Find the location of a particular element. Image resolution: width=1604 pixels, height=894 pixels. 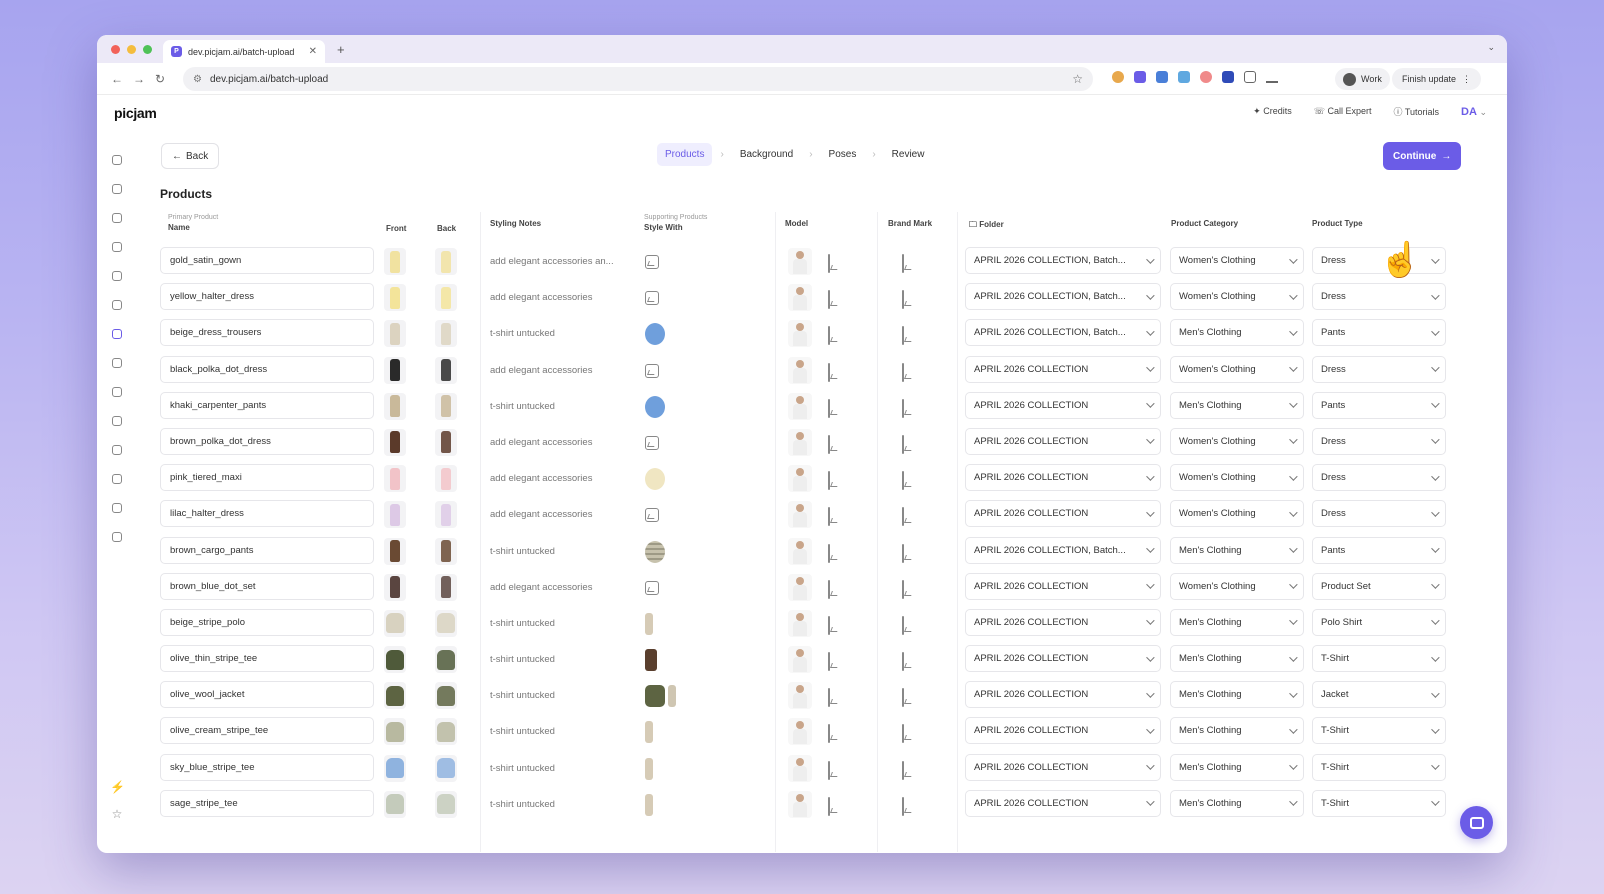

product-name-input: olive_thin_stripe_tee is located at coordinates (267, 659).